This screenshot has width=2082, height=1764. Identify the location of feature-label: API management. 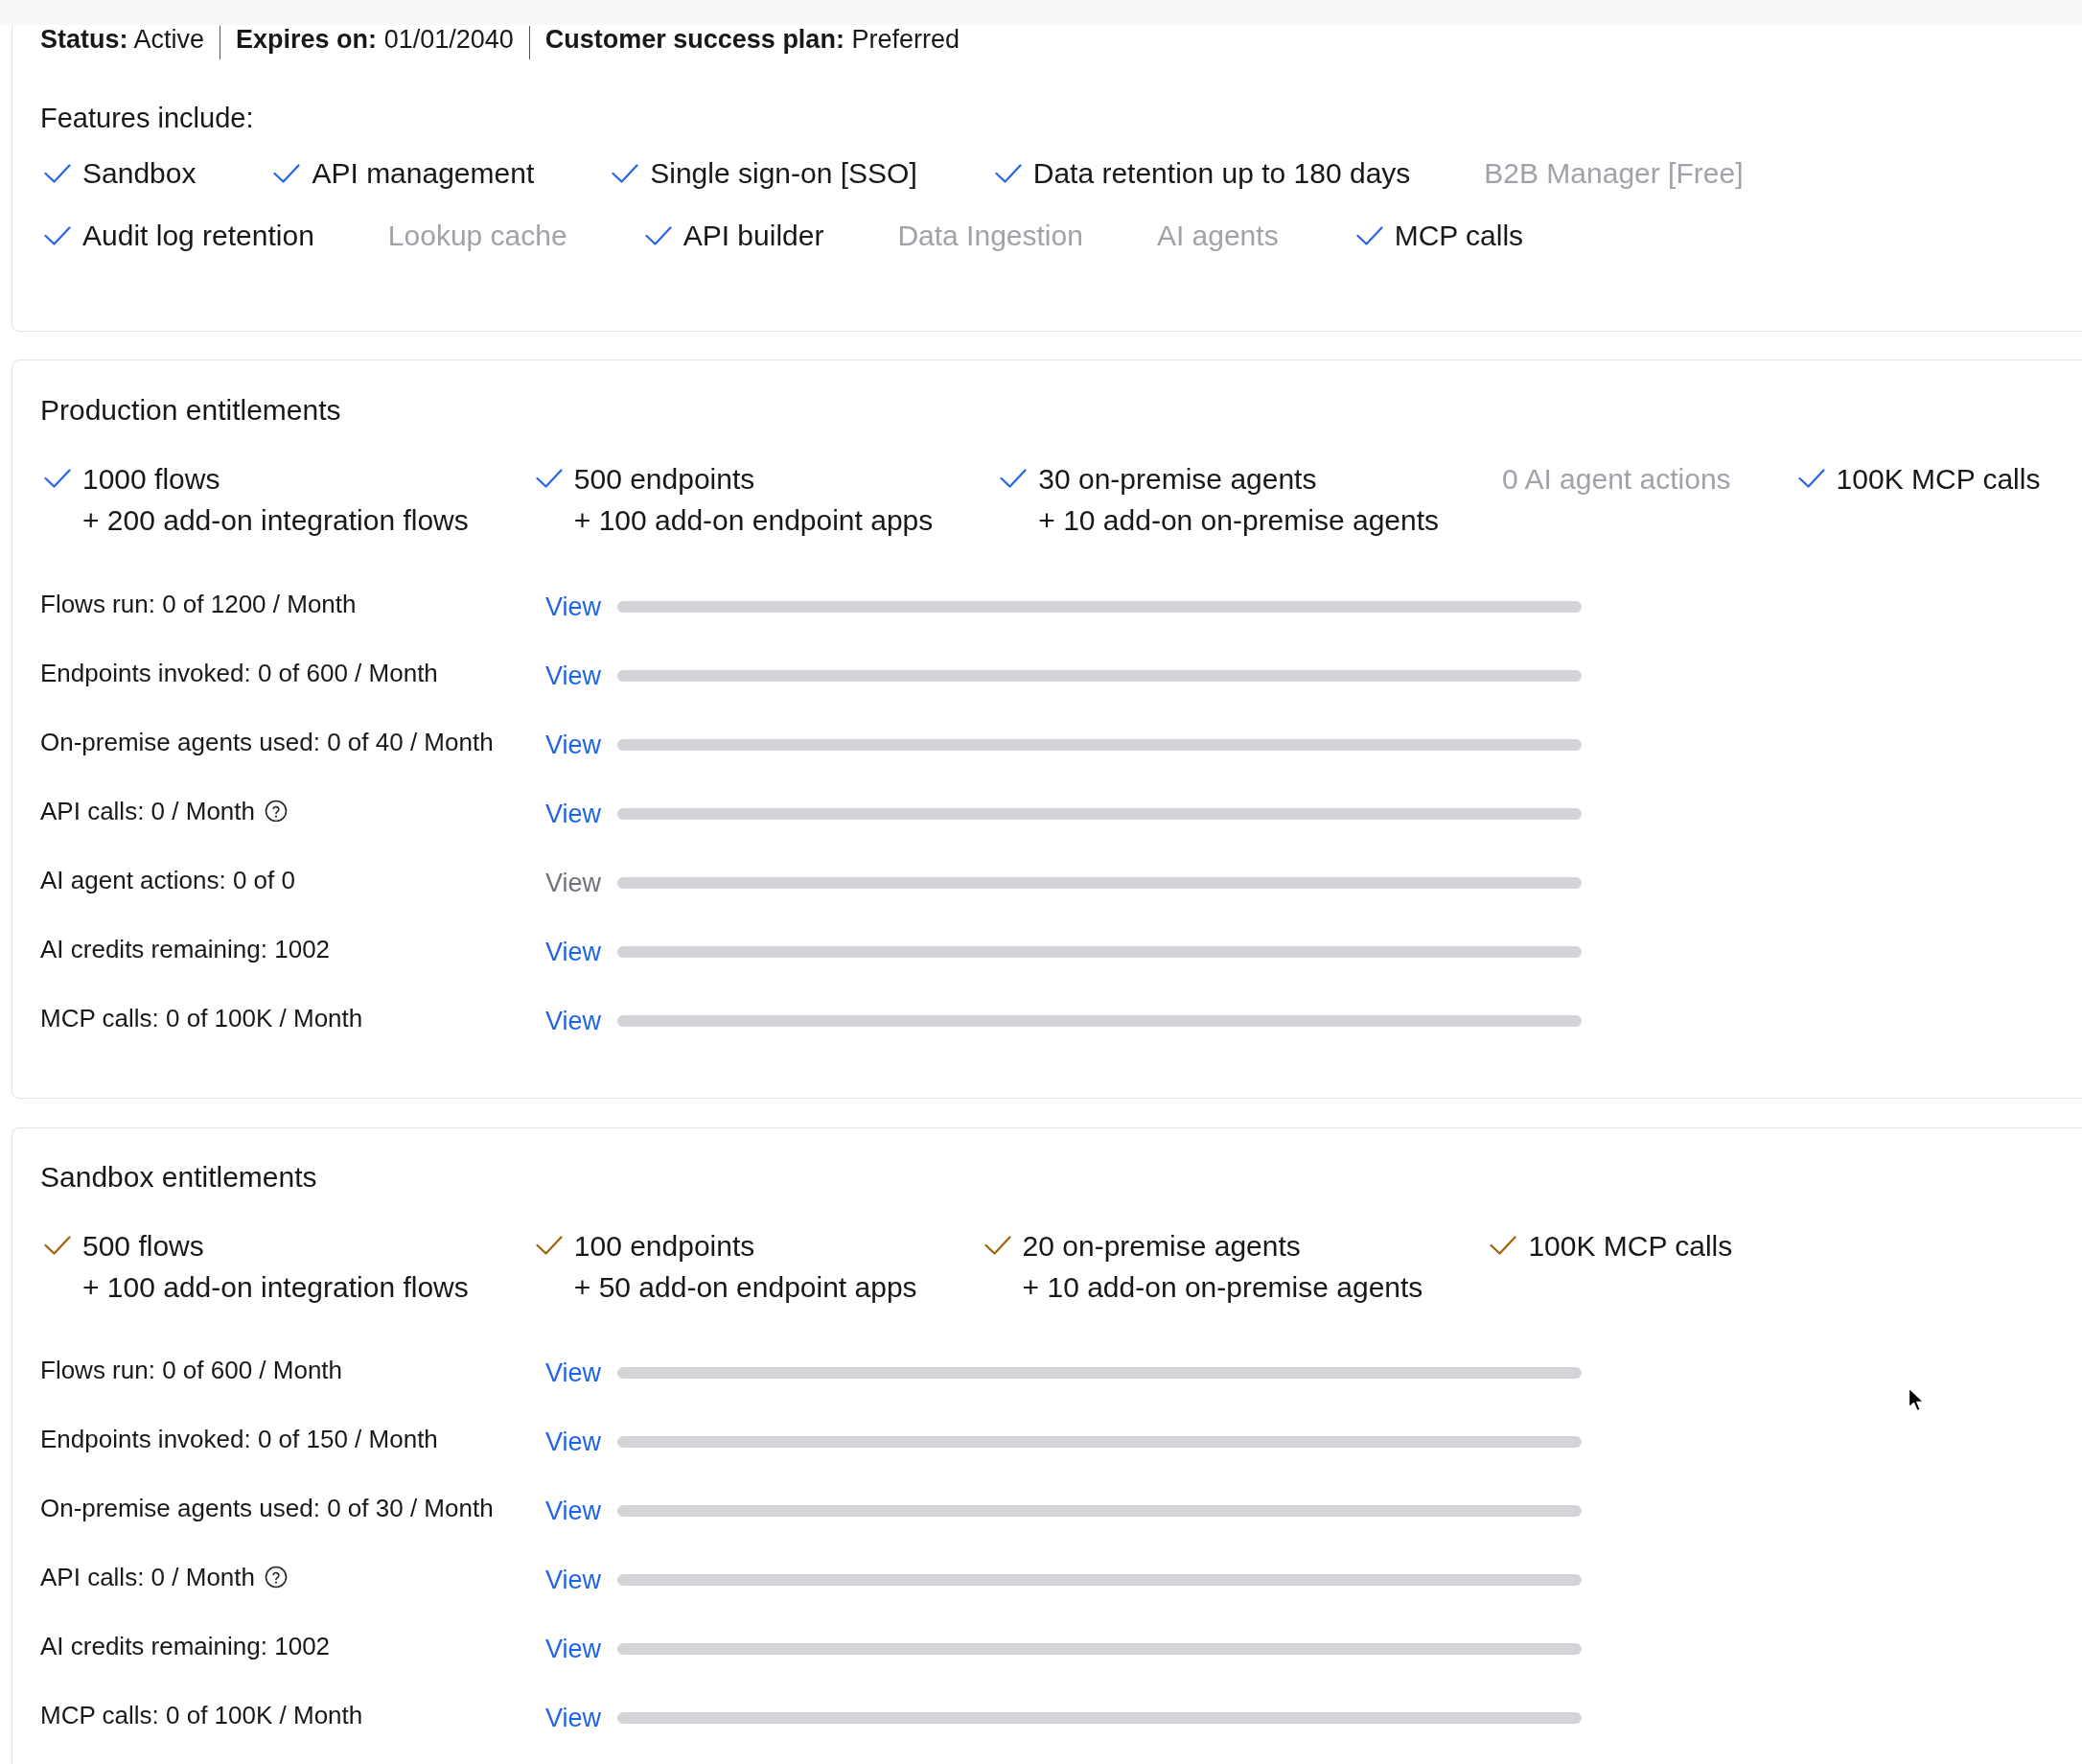
(424, 173).